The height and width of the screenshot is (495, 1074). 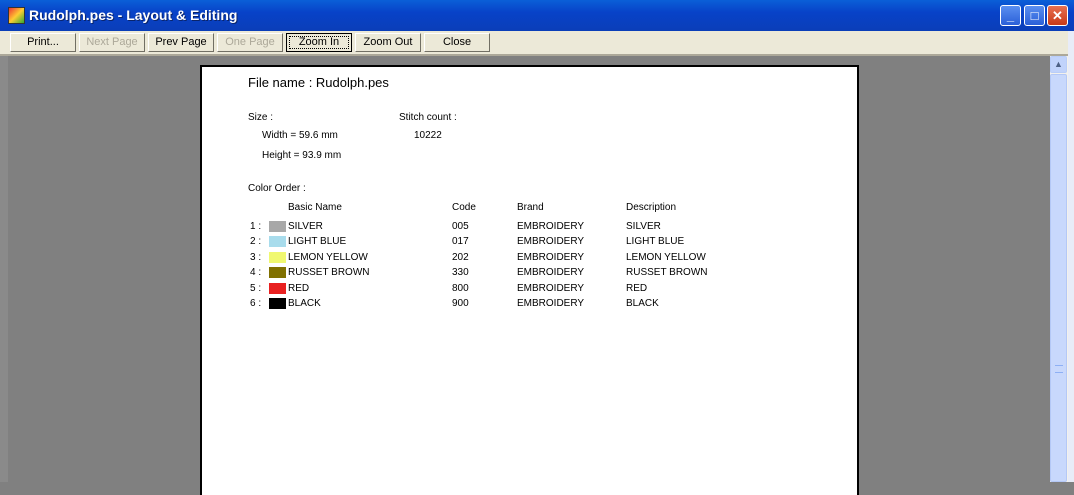 What do you see at coordinates (277, 188) in the screenshot?
I see `color-order-label: Color Order :` at bounding box center [277, 188].